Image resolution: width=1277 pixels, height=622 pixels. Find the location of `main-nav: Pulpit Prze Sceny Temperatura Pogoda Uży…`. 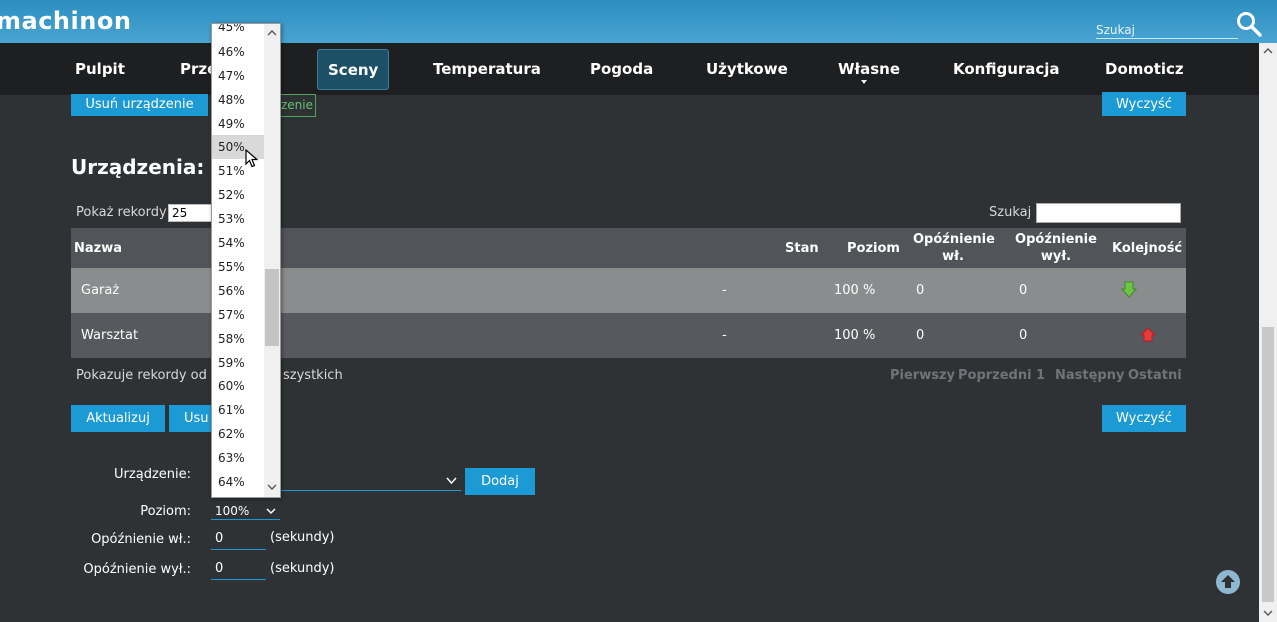

main-nav: Pulpit Prze Sceny Temperatura Pogoda Uży… is located at coordinates (629, 69).